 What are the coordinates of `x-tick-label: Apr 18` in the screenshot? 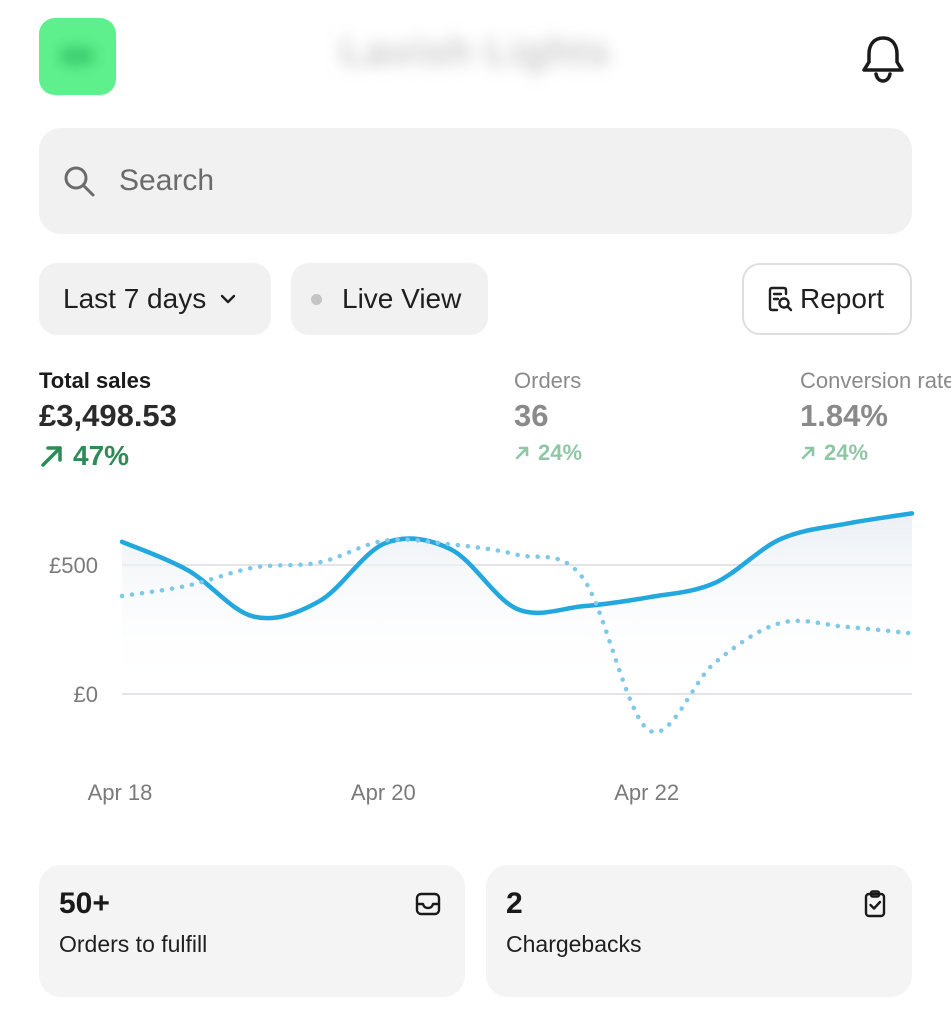 It's located at (120, 792).